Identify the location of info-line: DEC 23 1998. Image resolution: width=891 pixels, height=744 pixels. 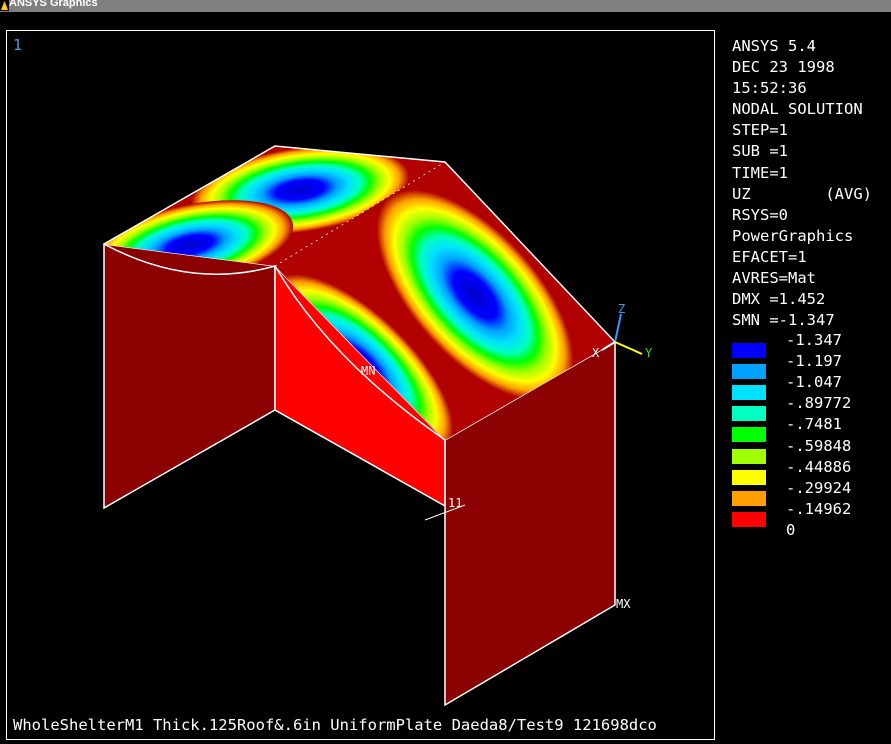
(783, 67).